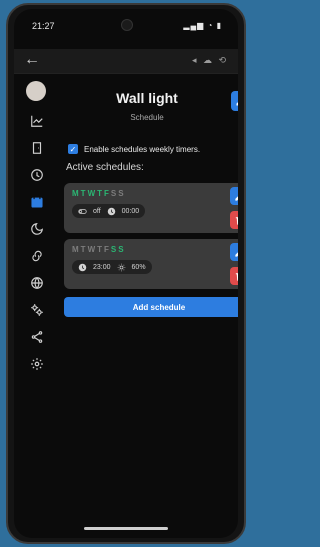 The height and width of the screenshot is (547, 320). I want to click on schedule-brightness: 60%, so click(138, 267).